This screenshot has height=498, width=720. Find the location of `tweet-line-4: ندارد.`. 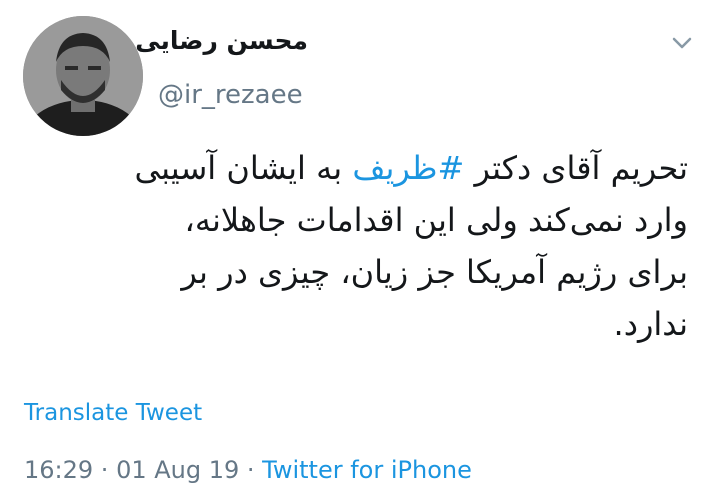

tweet-line-4: ندارد. is located at coordinates (650, 324).